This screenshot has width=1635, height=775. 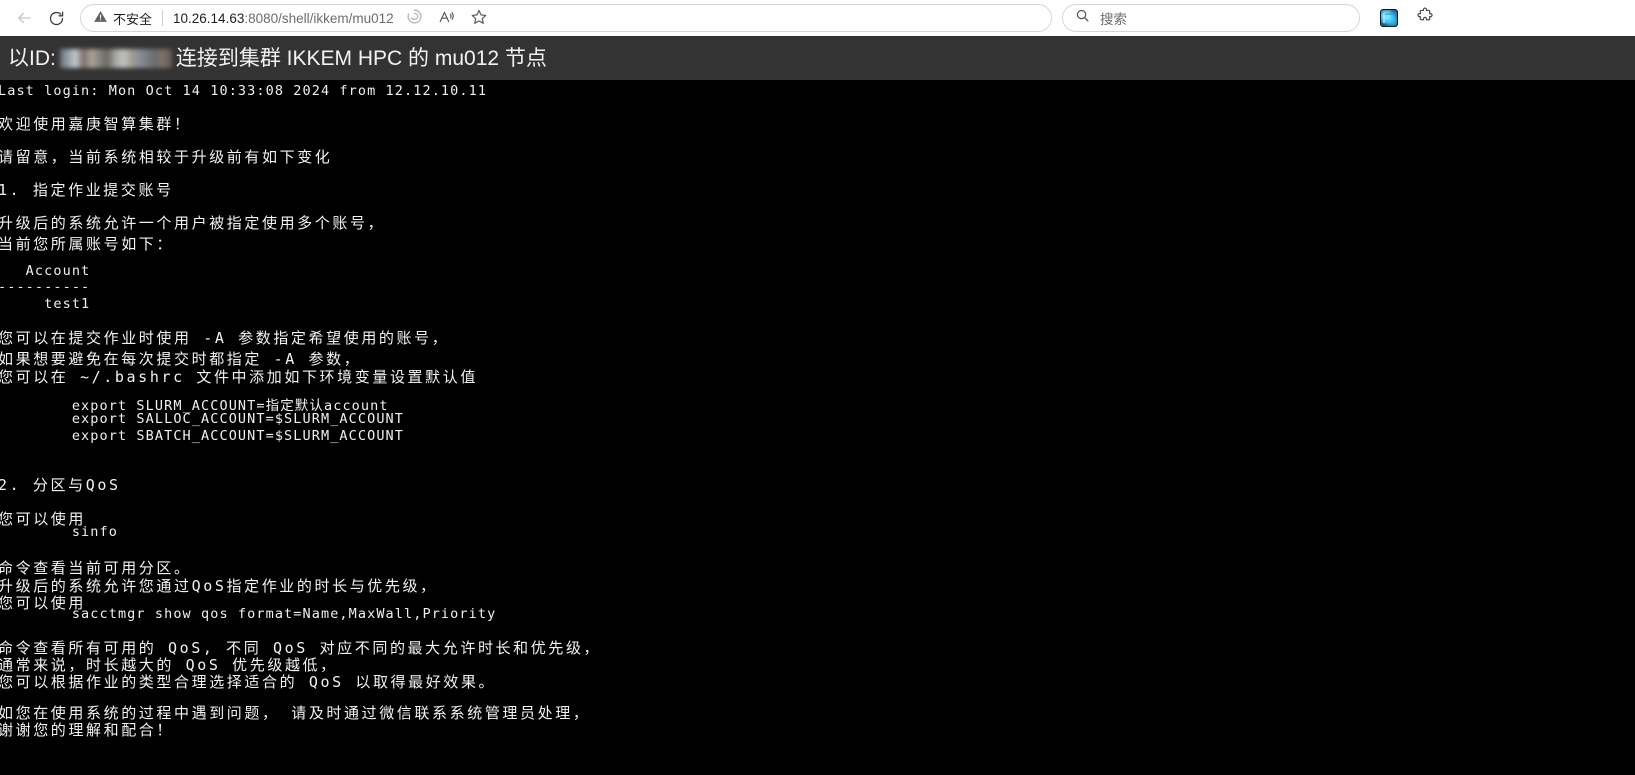 I want to click on omnibox-actions, so click(x=447, y=18).